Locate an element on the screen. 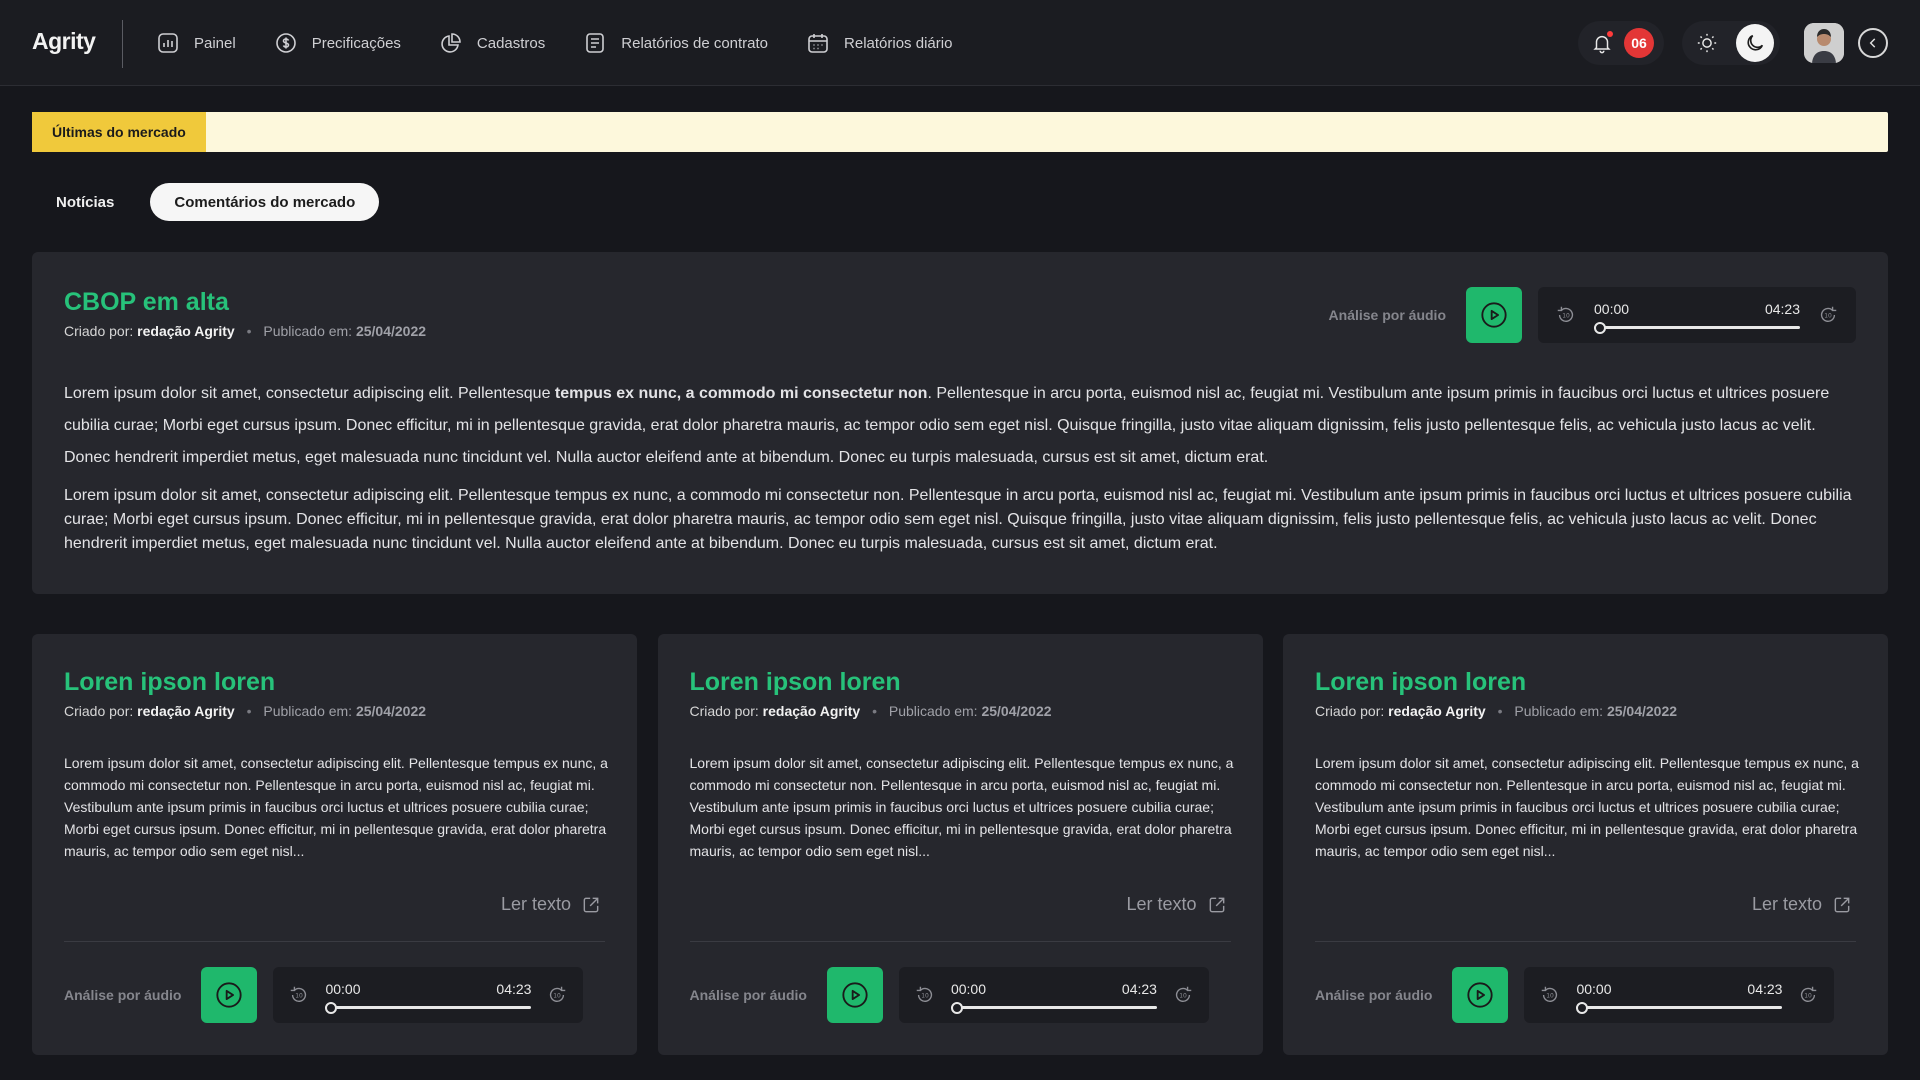 The width and height of the screenshot is (1920, 1080). content-tabs: Notícias Comentários do mercado is located at coordinates (206, 202).